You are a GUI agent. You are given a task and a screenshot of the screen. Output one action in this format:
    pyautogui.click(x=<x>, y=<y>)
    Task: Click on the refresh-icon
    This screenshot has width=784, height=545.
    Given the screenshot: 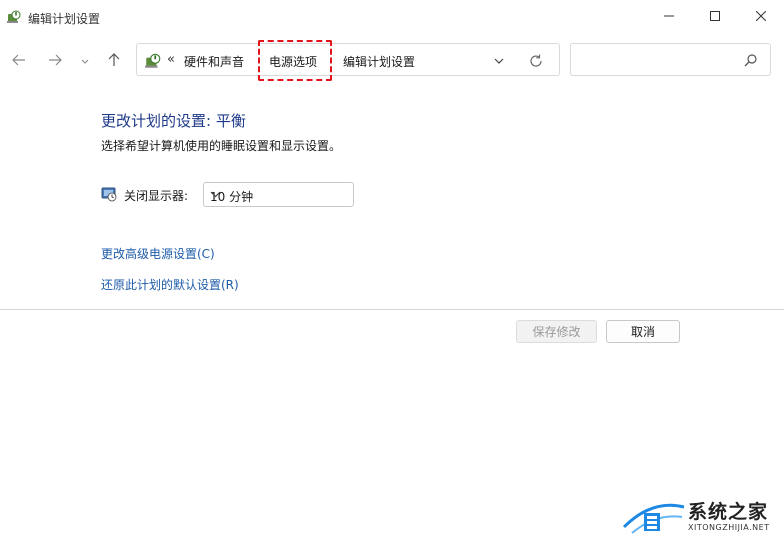 What is the action you would take?
    pyautogui.click(x=536, y=61)
    